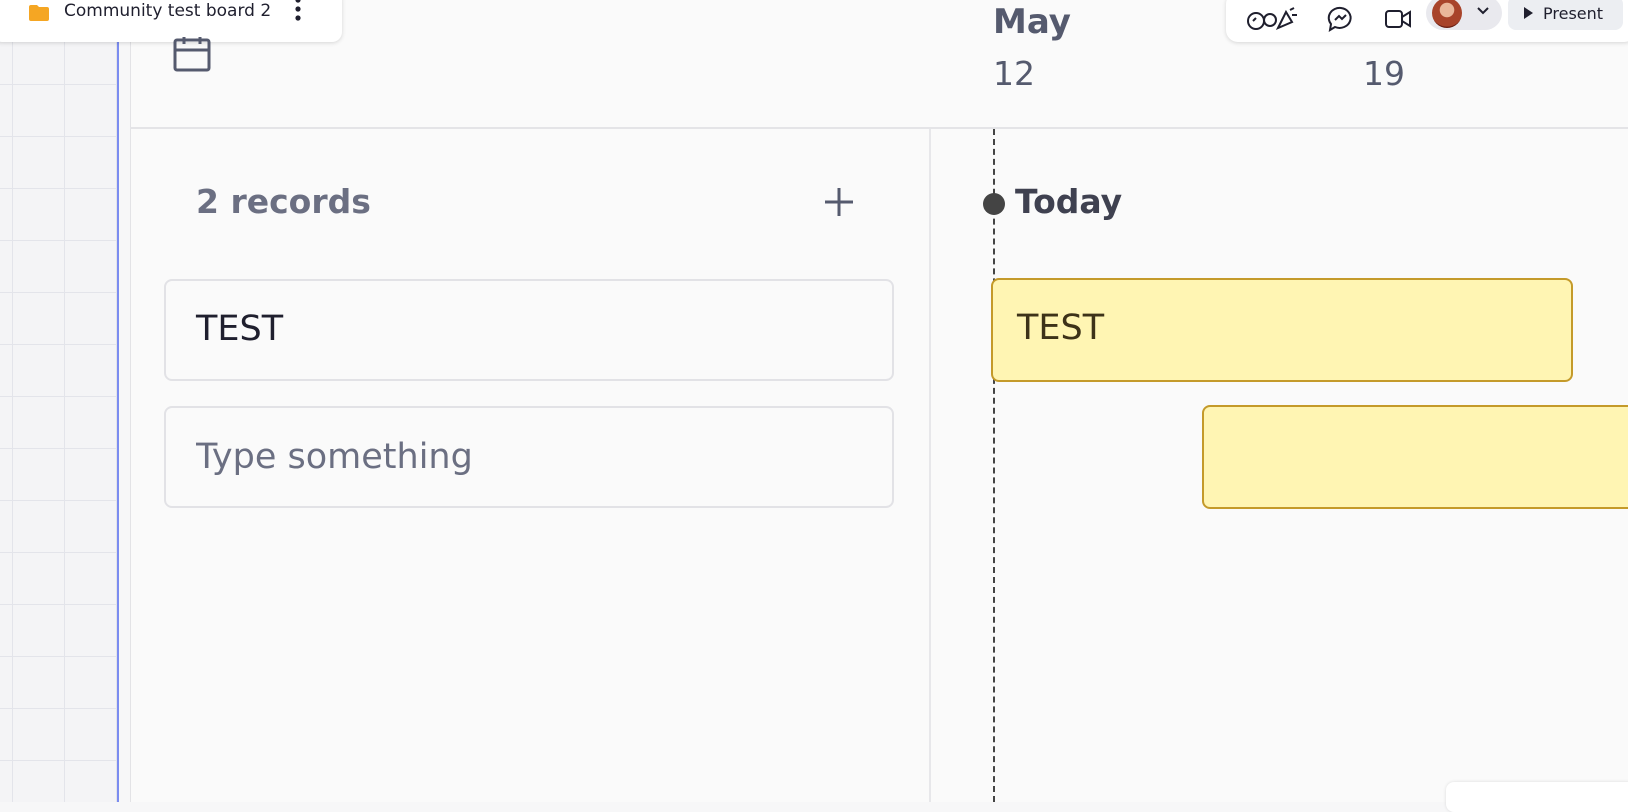  What do you see at coordinates (239, 329) in the screenshot?
I see `record-title: TEST` at bounding box center [239, 329].